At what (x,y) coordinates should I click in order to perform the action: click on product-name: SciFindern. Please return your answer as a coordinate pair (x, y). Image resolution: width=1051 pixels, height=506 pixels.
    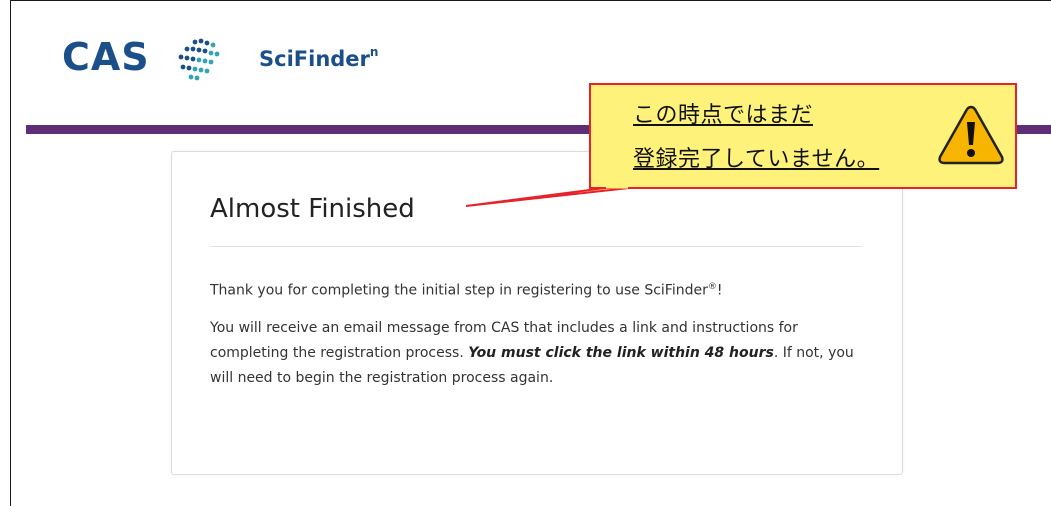
    Looking at the image, I should click on (319, 58).